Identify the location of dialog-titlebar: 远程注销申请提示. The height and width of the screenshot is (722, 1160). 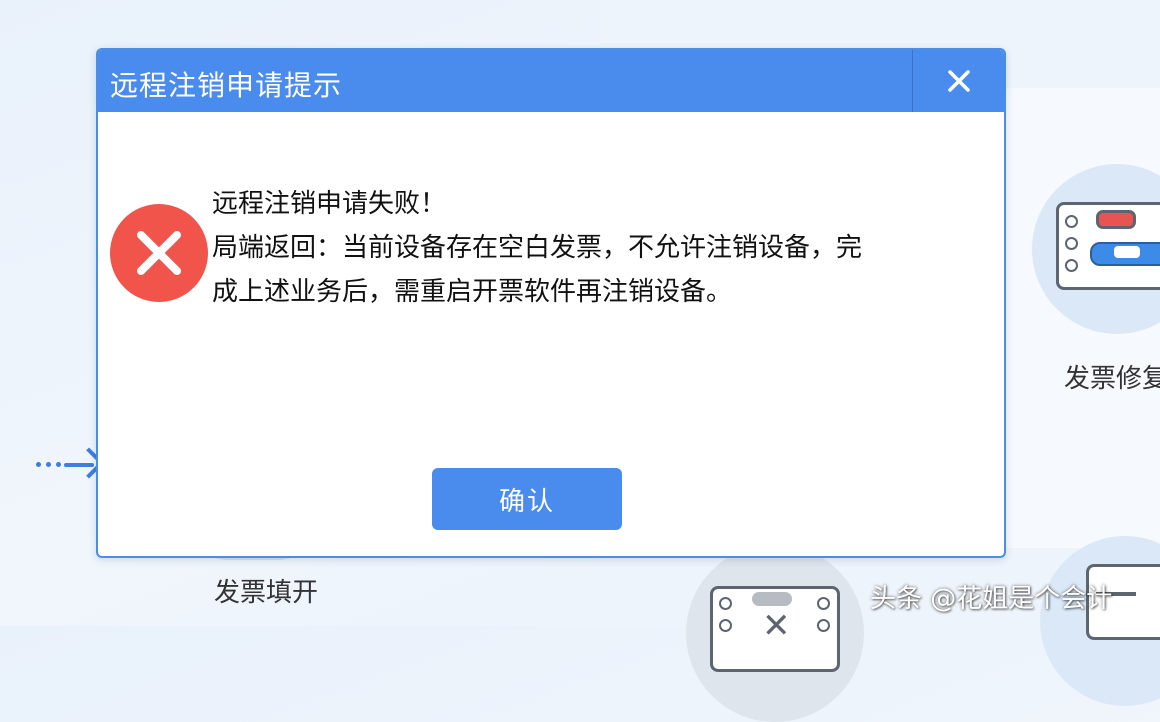
(551, 81).